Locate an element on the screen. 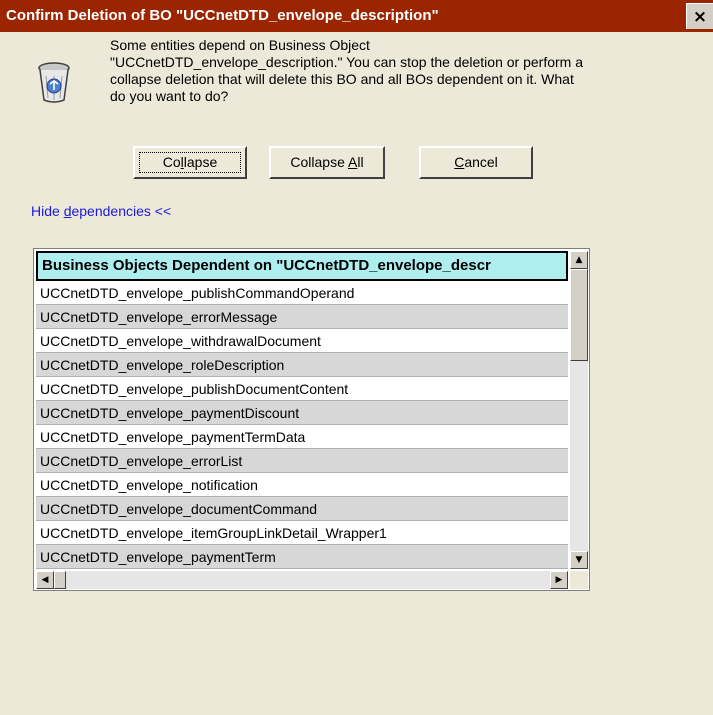  scroll-right-icon: ▶ is located at coordinates (559, 580).